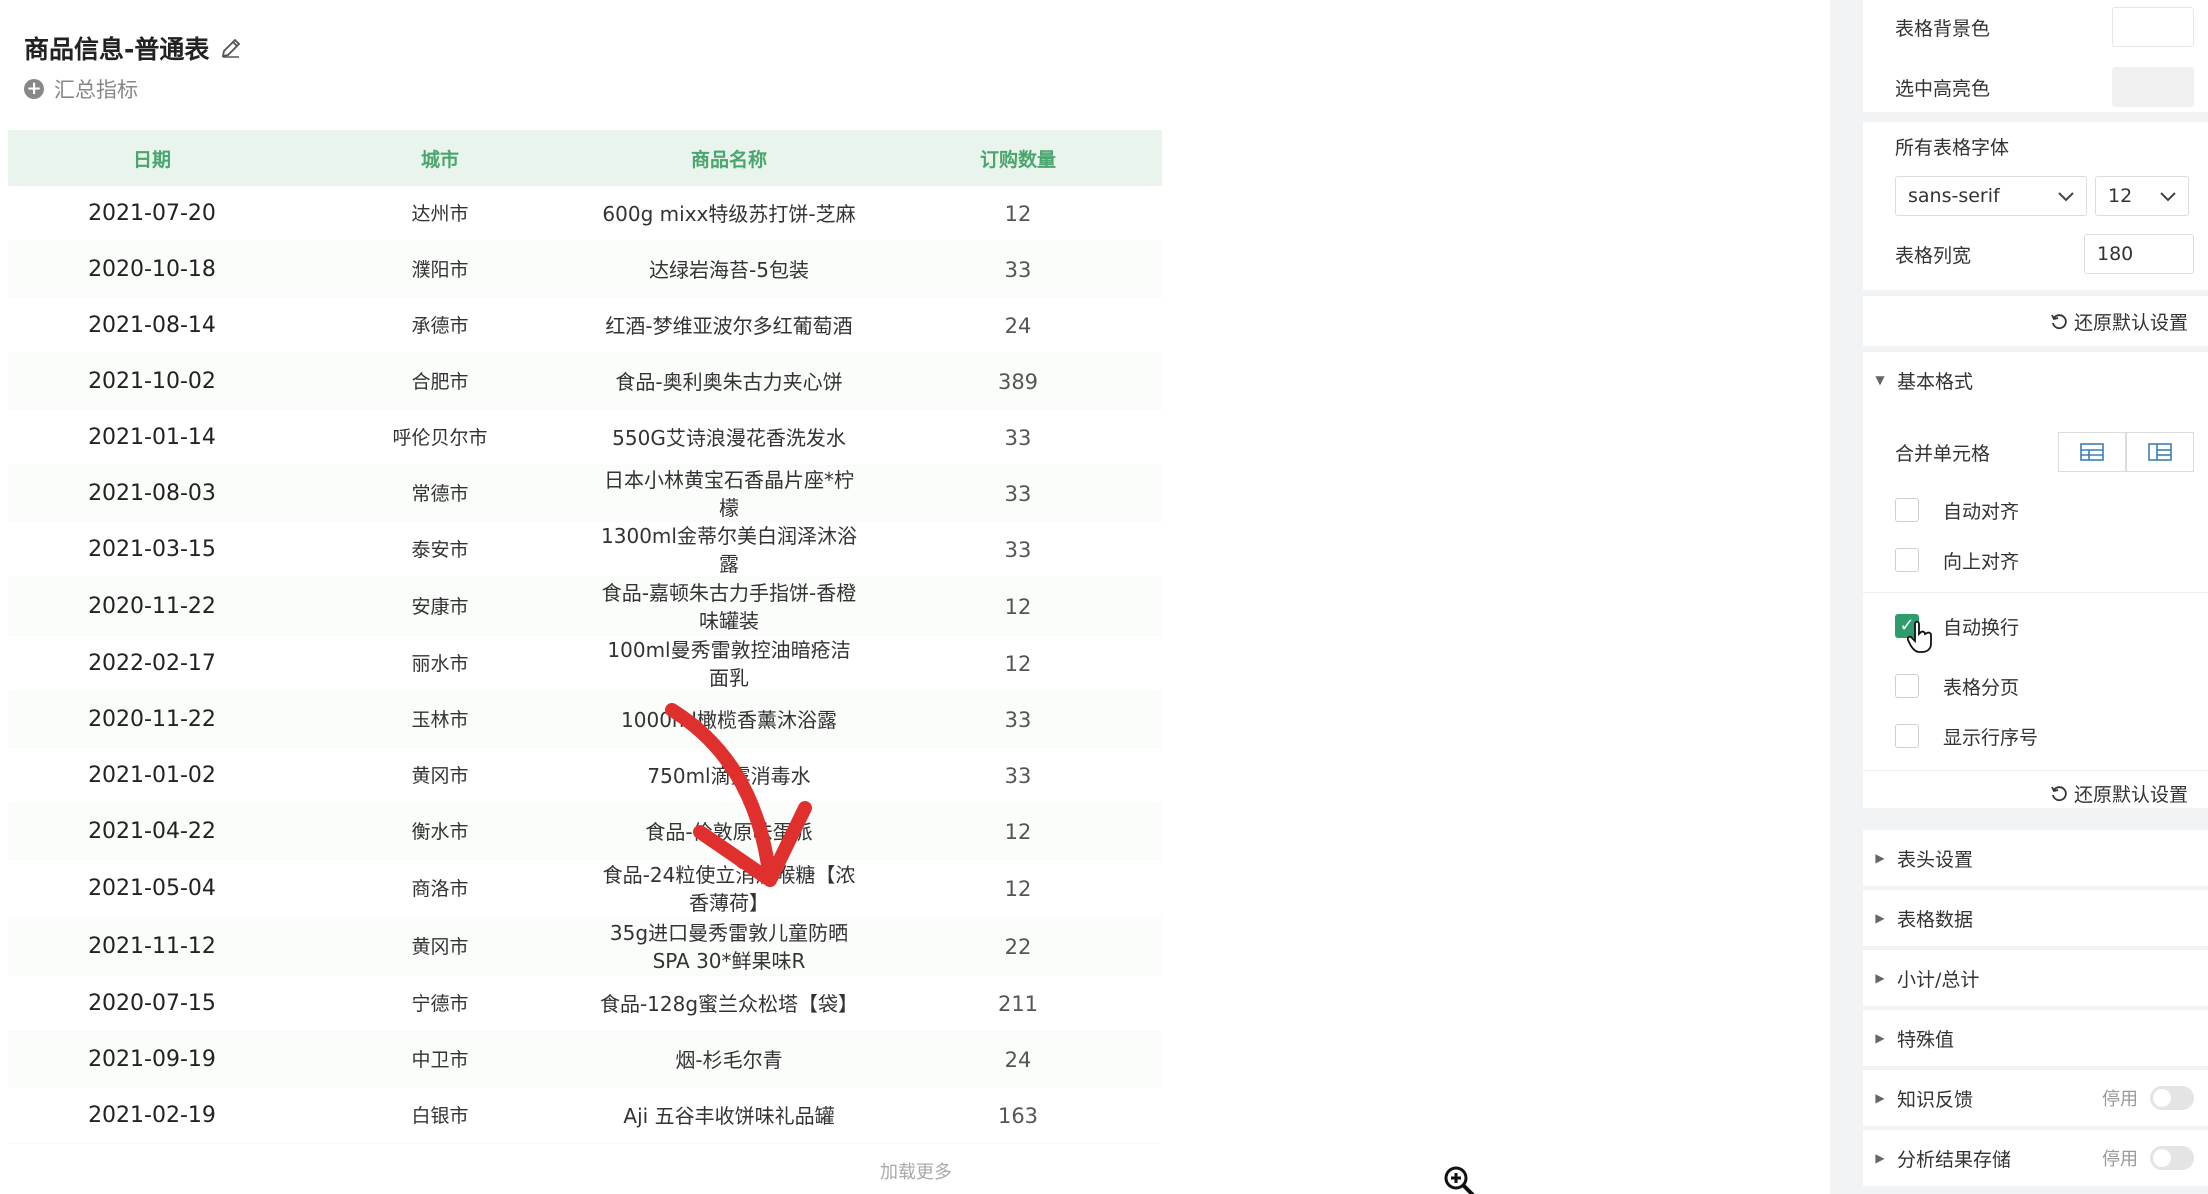 The image size is (2208, 1194). Describe the element at coordinates (2035, 1158) in the screenshot. I see `section-result-storage: ▶ 分析结果存储 停用` at that location.